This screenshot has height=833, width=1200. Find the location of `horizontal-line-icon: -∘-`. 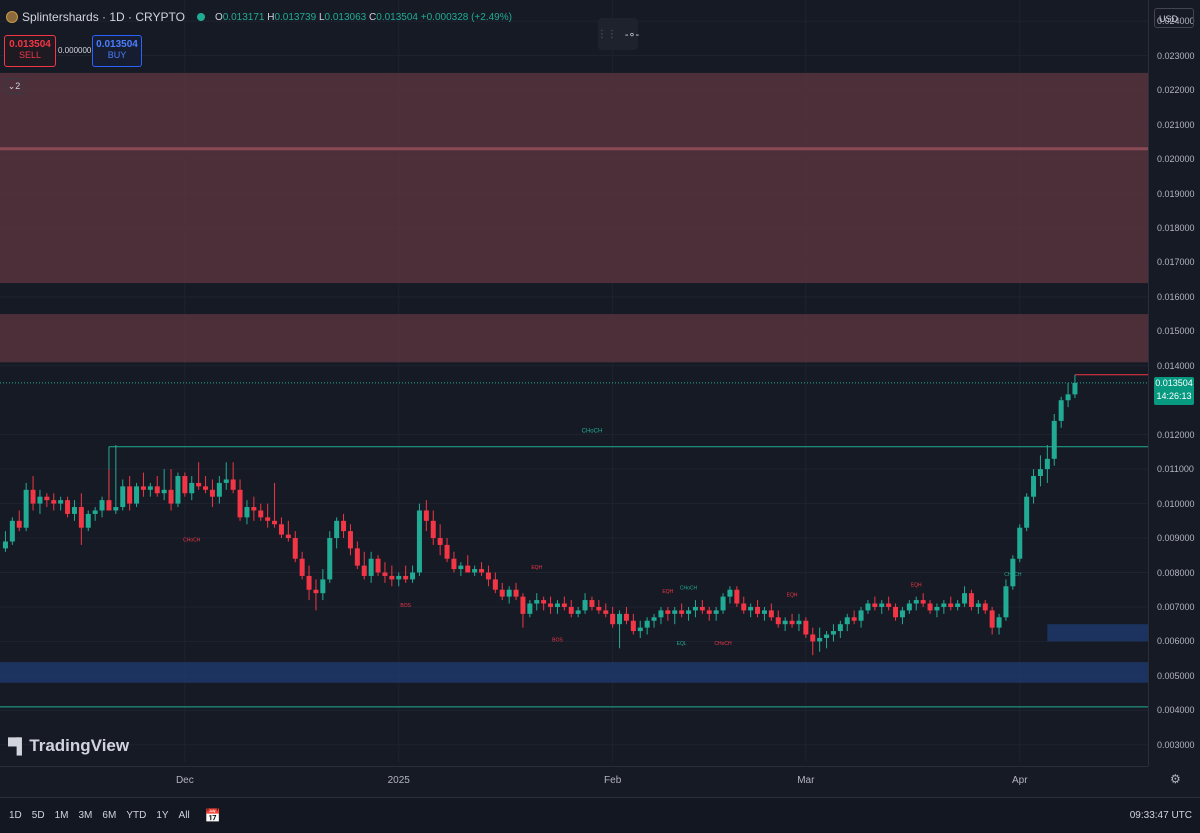

horizontal-line-icon: -∘- is located at coordinates (632, 34).